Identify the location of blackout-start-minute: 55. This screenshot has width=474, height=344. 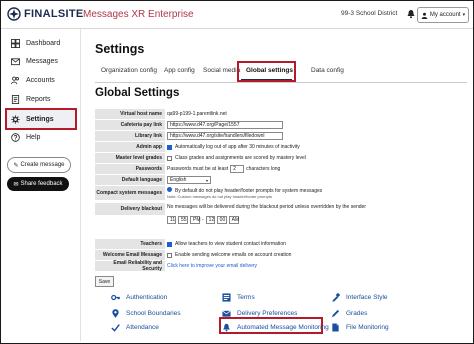
(183, 220).